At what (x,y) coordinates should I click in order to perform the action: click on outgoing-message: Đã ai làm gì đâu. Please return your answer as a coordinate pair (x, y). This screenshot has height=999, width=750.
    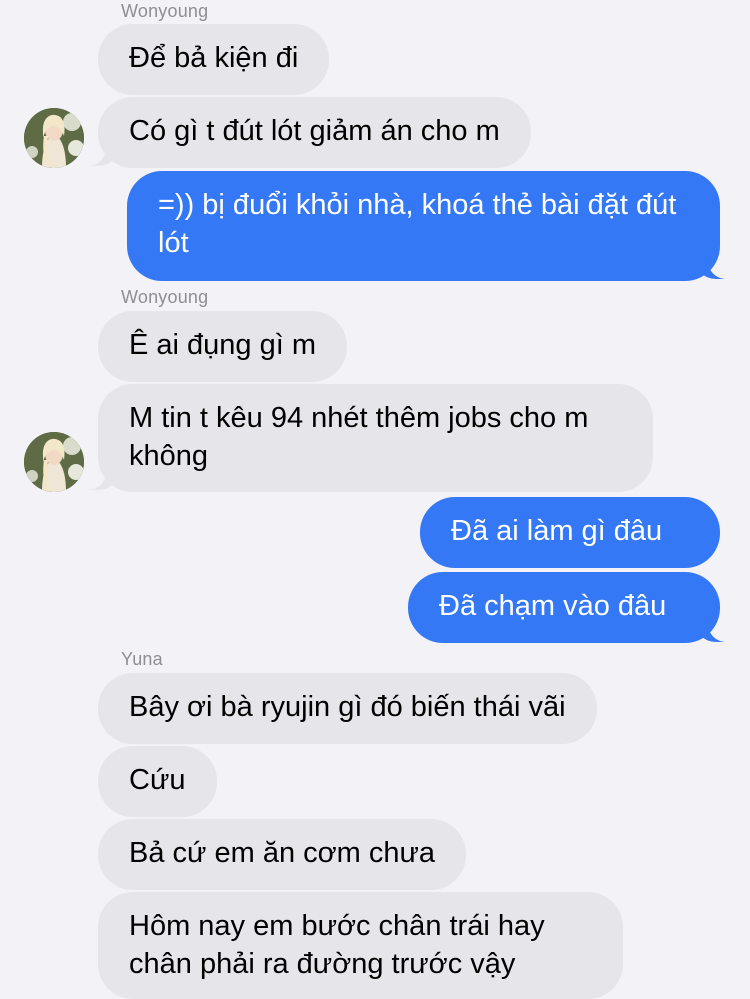
    Looking at the image, I should click on (570, 532).